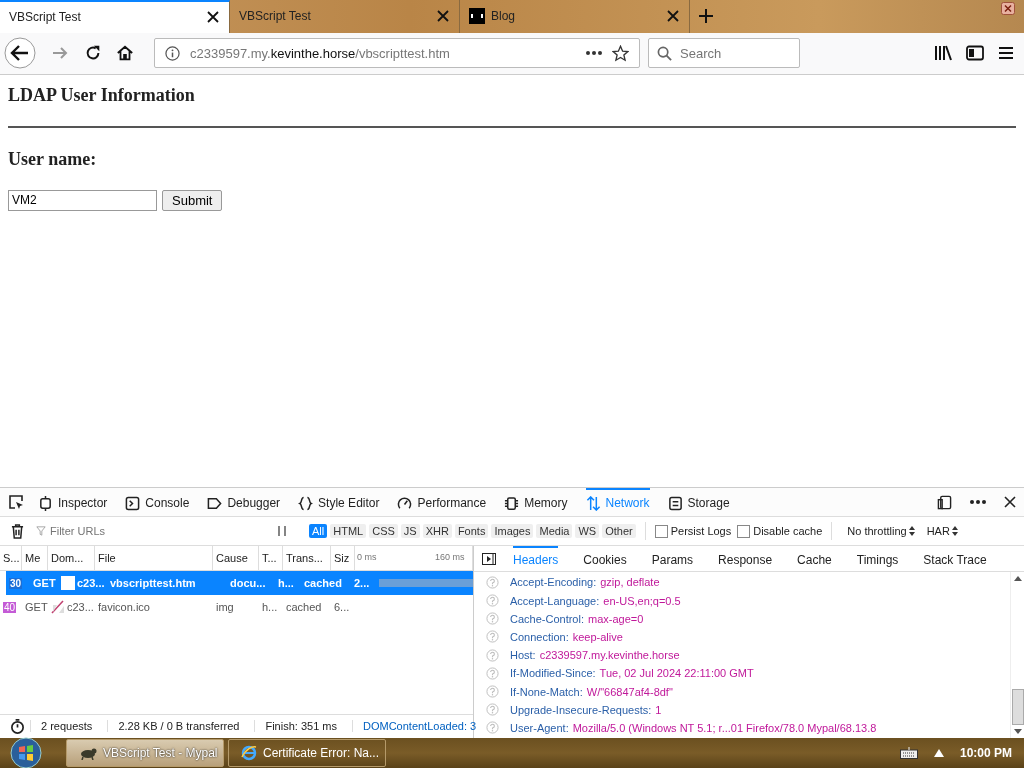  What do you see at coordinates (554, 531) in the screenshot?
I see `type-filter-button: Media` at bounding box center [554, 531].